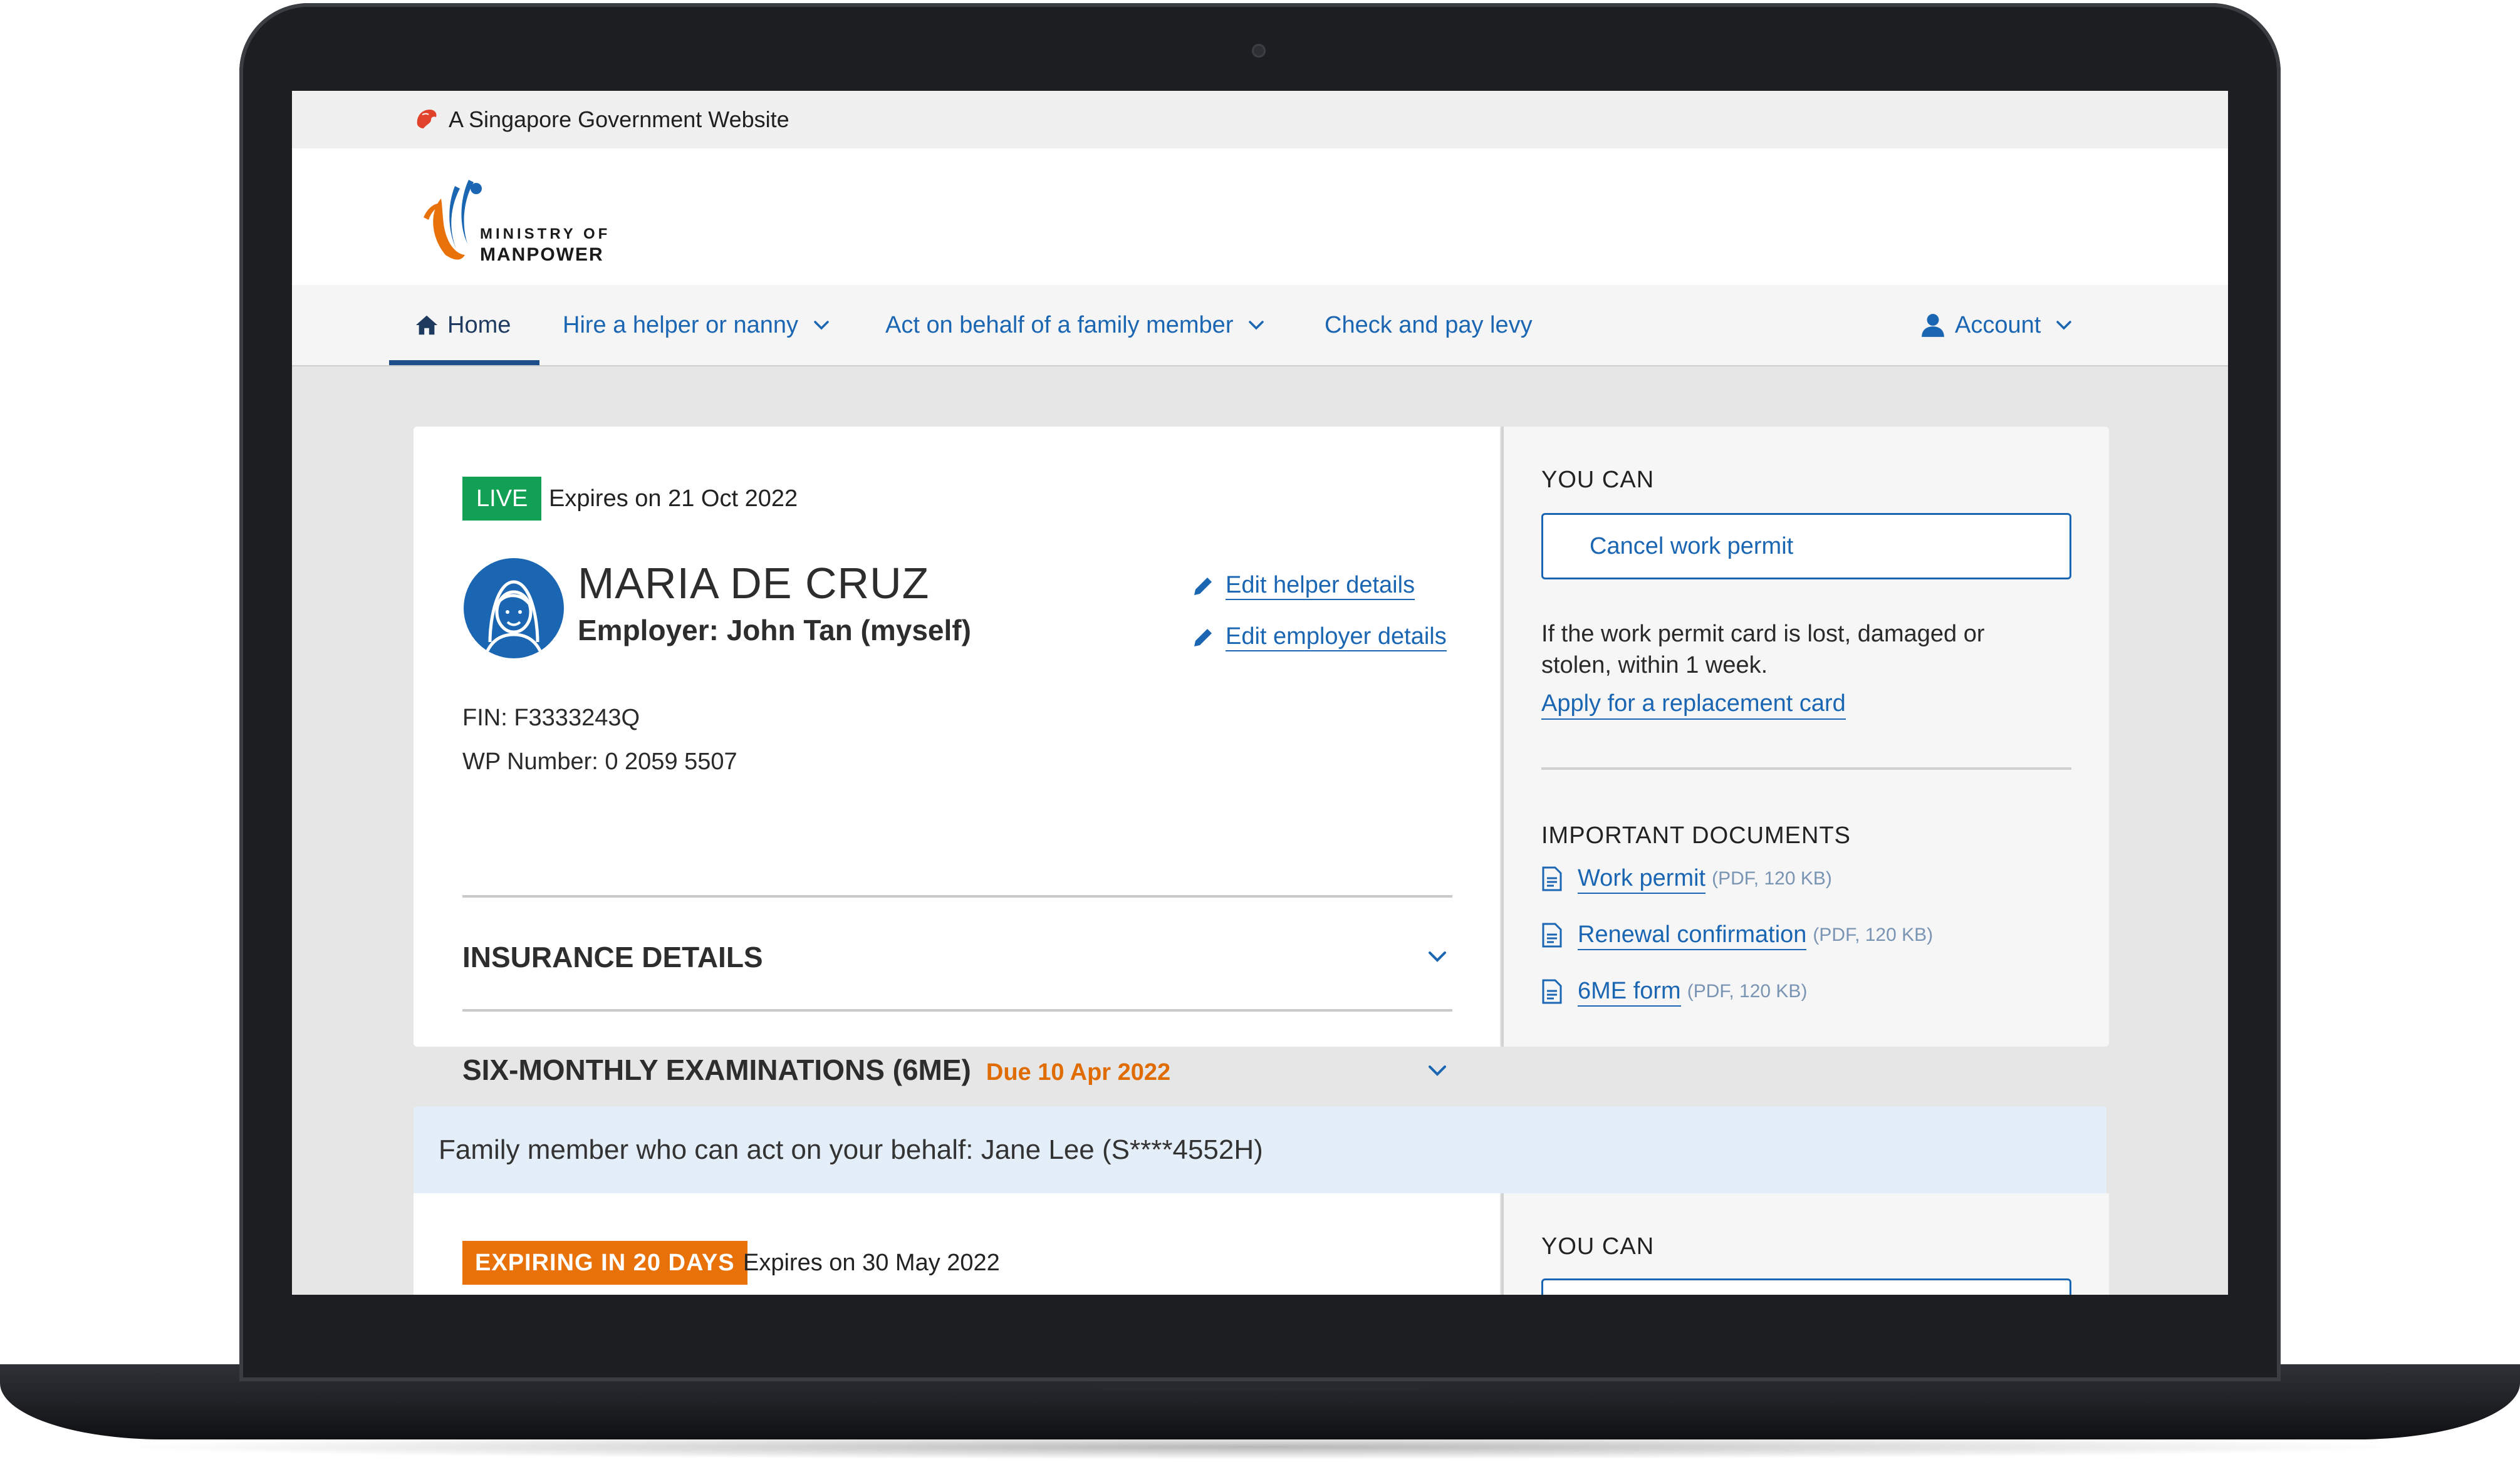  I want to click on action-button, so click(1806, 1286).